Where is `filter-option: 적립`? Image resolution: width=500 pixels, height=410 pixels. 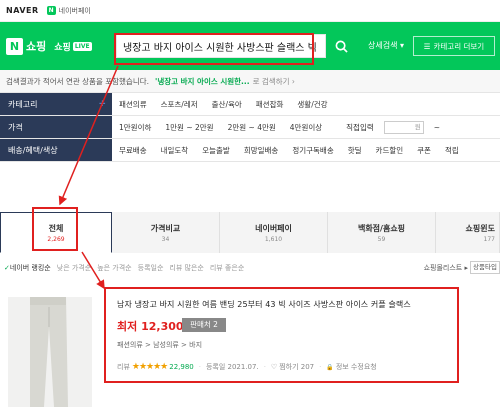
filter-option: 적립 is located at coordinates (452, 150).